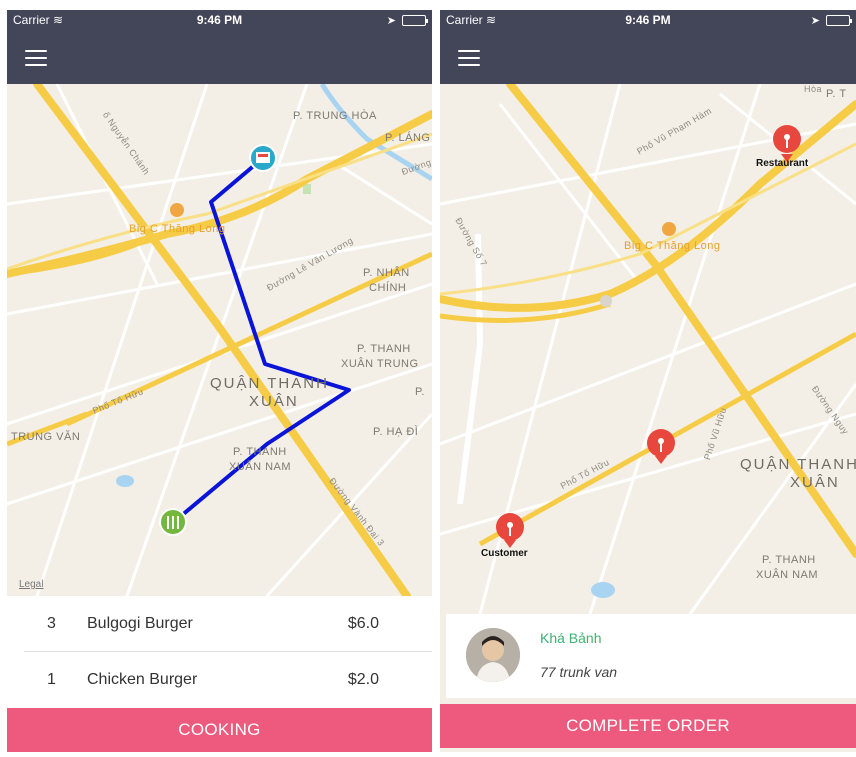  I want to click on order-item-row: 3 Bulgogi Burger $6.0, so click(219, 624).